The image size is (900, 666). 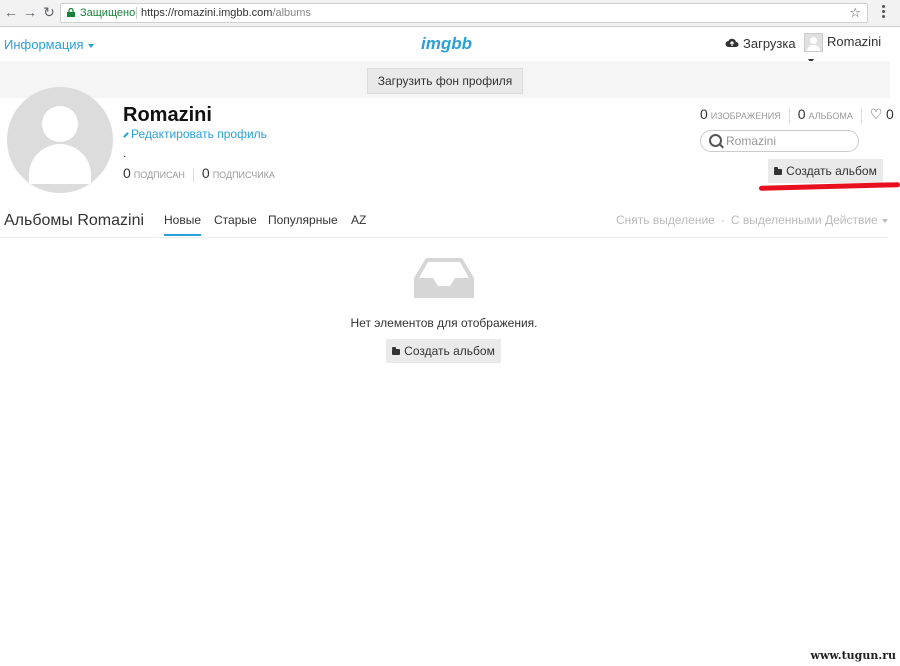 What do you see at coordinates (159, 175) in the screenshot?
I see `following-label: подписан` at bounding box center [159, 175].